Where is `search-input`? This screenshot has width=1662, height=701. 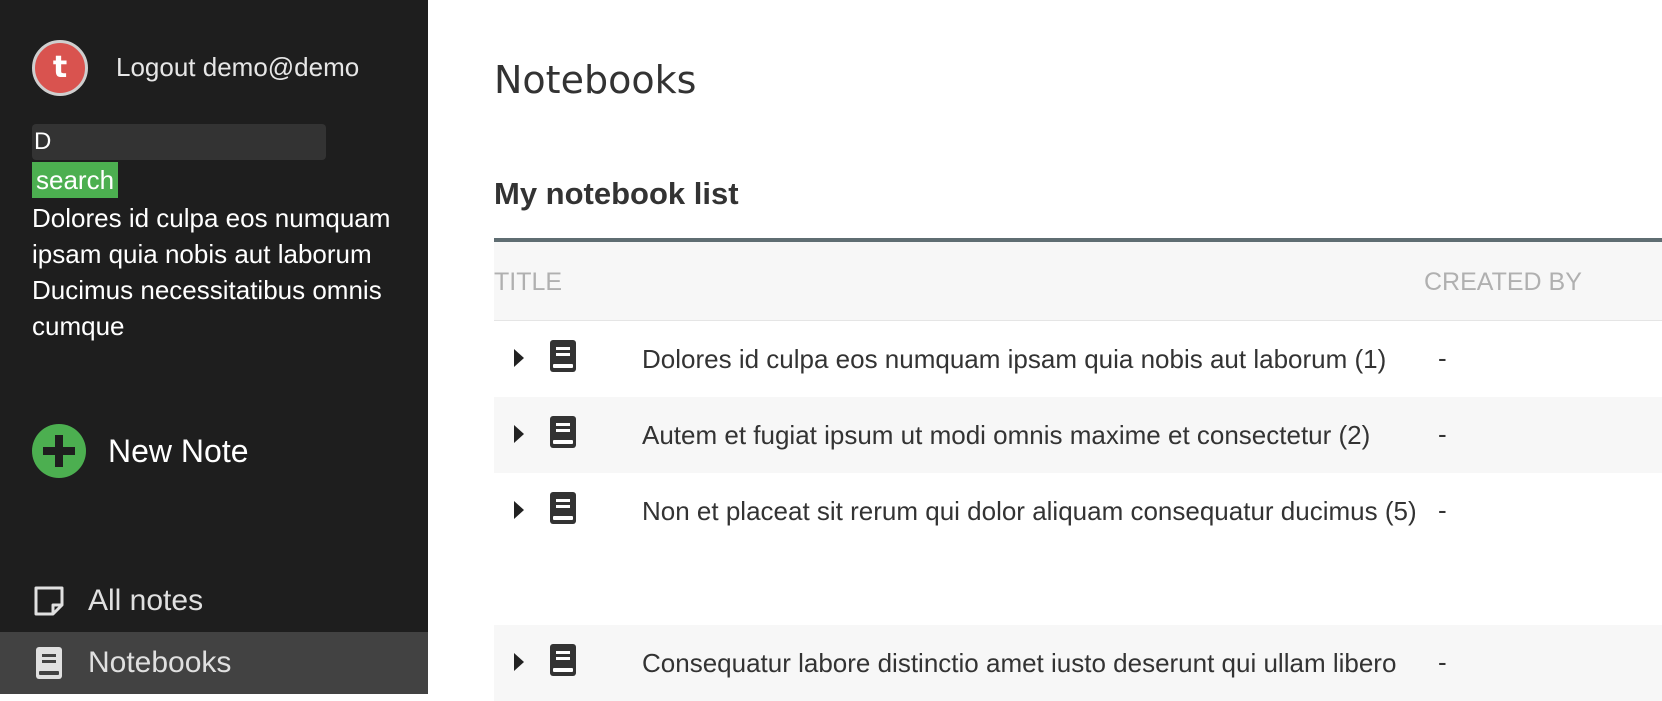 search-input is located at coordinates (179, 142).